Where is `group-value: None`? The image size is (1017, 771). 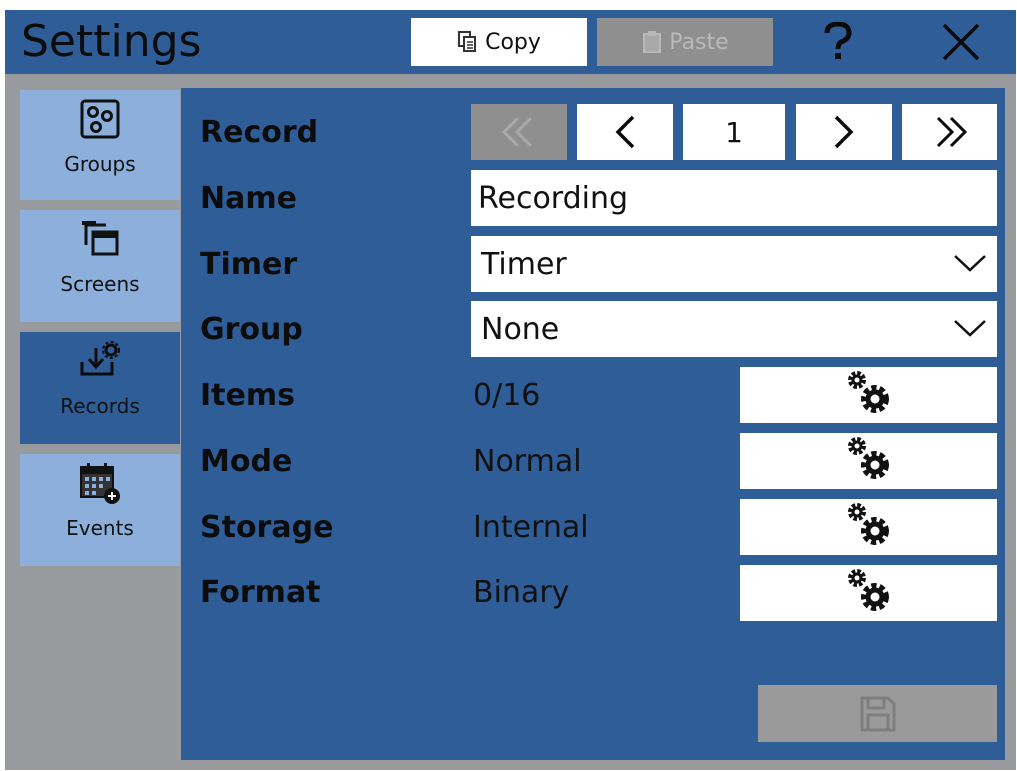
group-value: None is located at coordinates (520, 329).